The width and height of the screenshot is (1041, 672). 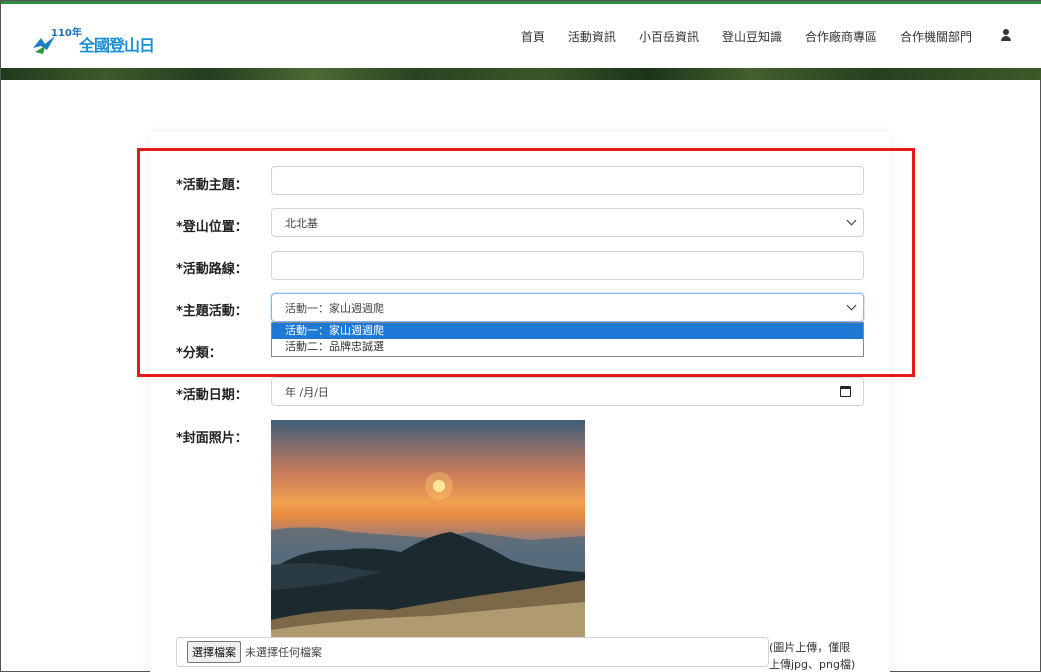 What do you see at coordinates (212, 438) in the screenshot?
I see `photo-label: *封面照片：` at bounding box center [212, 438].